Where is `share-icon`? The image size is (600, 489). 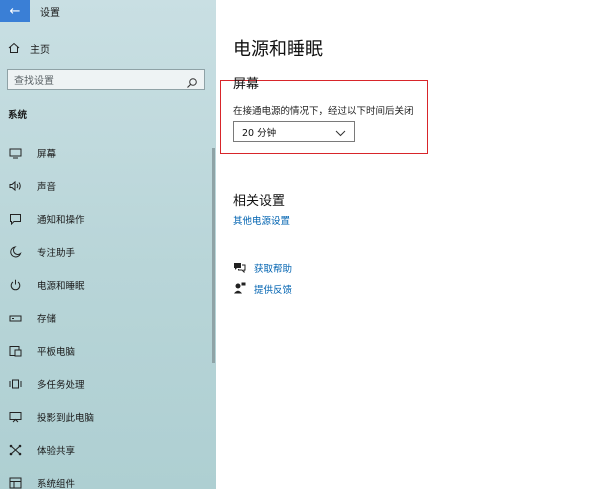 share-icon is located at coordinates (15, 450).